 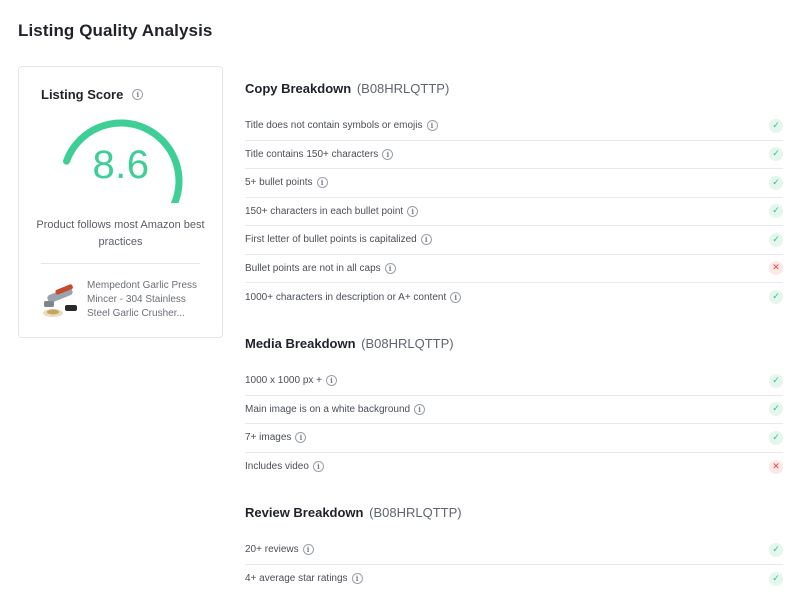 I want to click on checklist-row-text: 5+ bullet points, so click(x=279, y=183).